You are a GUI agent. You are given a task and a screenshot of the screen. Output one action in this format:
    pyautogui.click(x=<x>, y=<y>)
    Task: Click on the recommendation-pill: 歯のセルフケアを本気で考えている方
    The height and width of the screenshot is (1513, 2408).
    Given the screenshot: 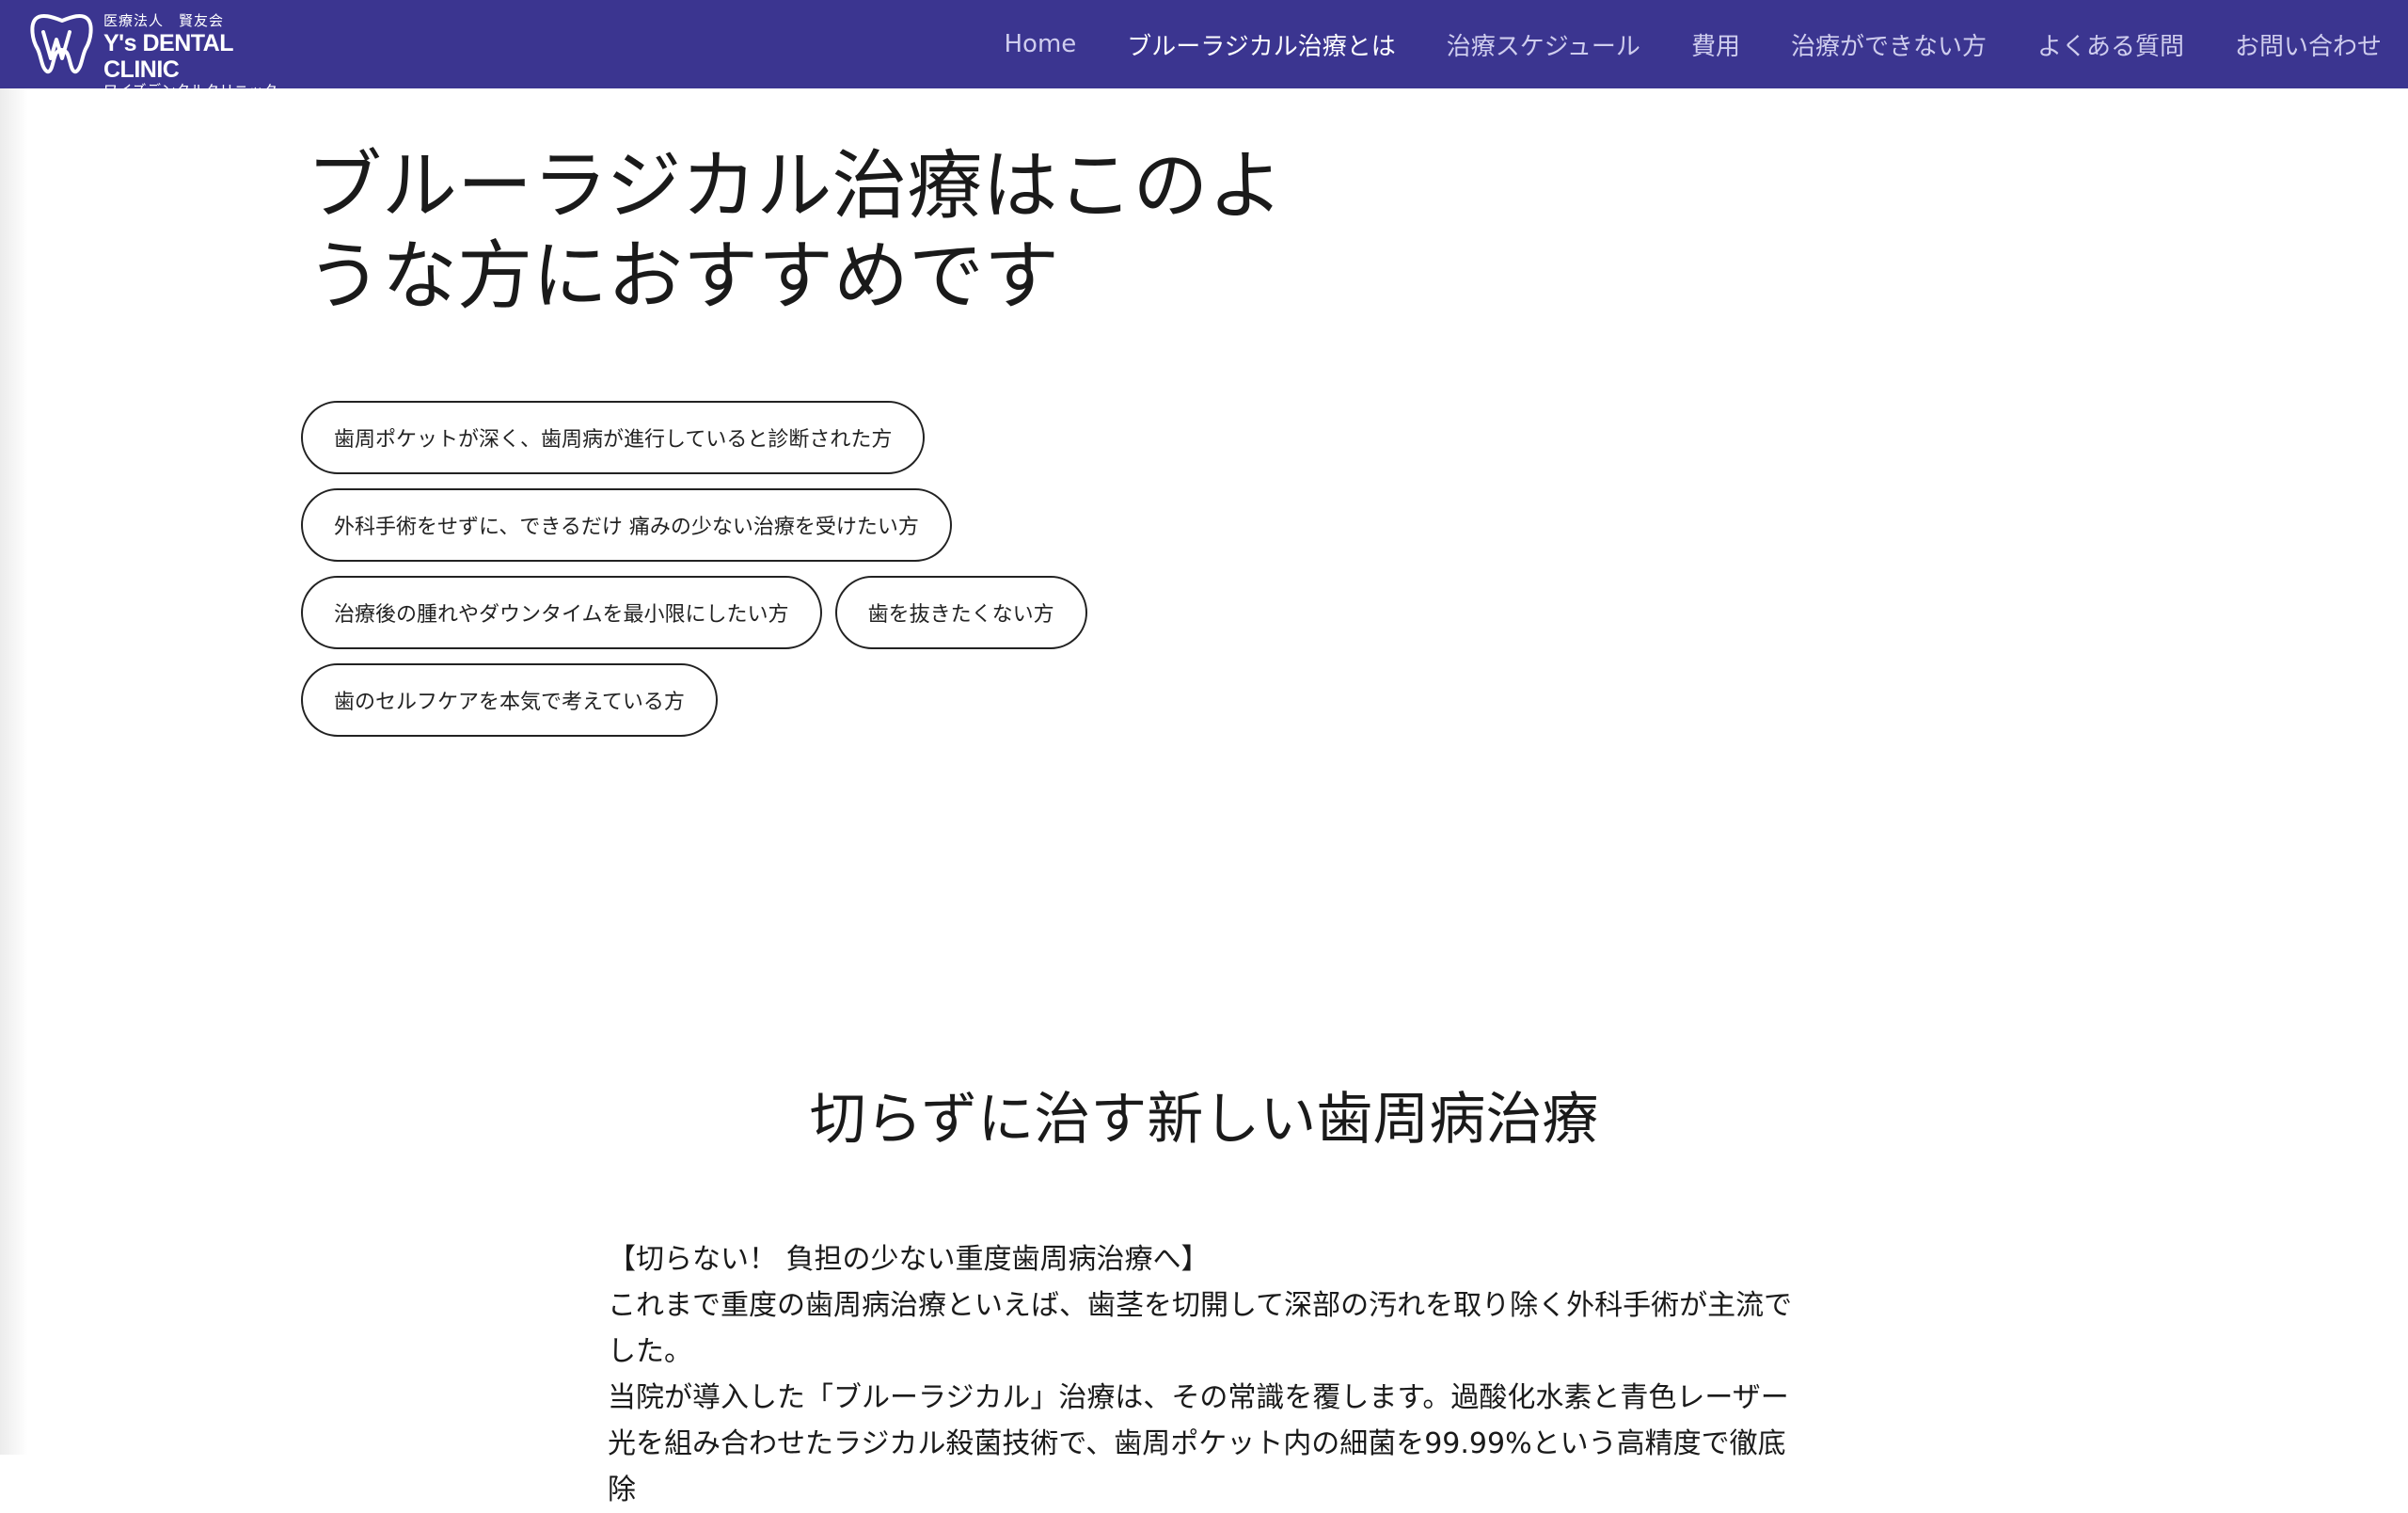 What is the action you would take?
    pyautogui.click(x=510, y=700)
    